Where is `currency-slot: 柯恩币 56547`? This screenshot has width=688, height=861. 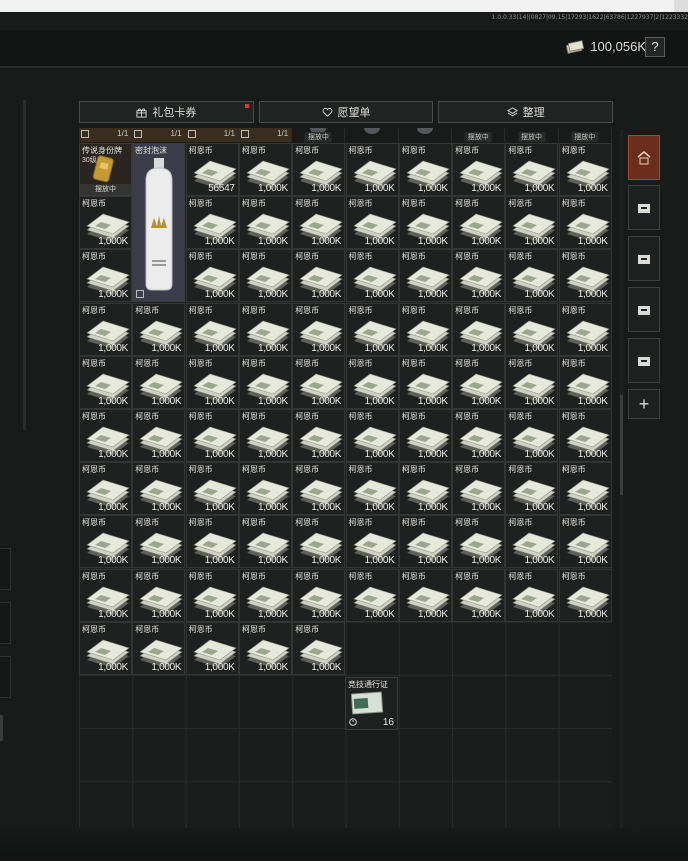
currency-slot: 柯恩币 56547 is located at coordinates (212, 169).